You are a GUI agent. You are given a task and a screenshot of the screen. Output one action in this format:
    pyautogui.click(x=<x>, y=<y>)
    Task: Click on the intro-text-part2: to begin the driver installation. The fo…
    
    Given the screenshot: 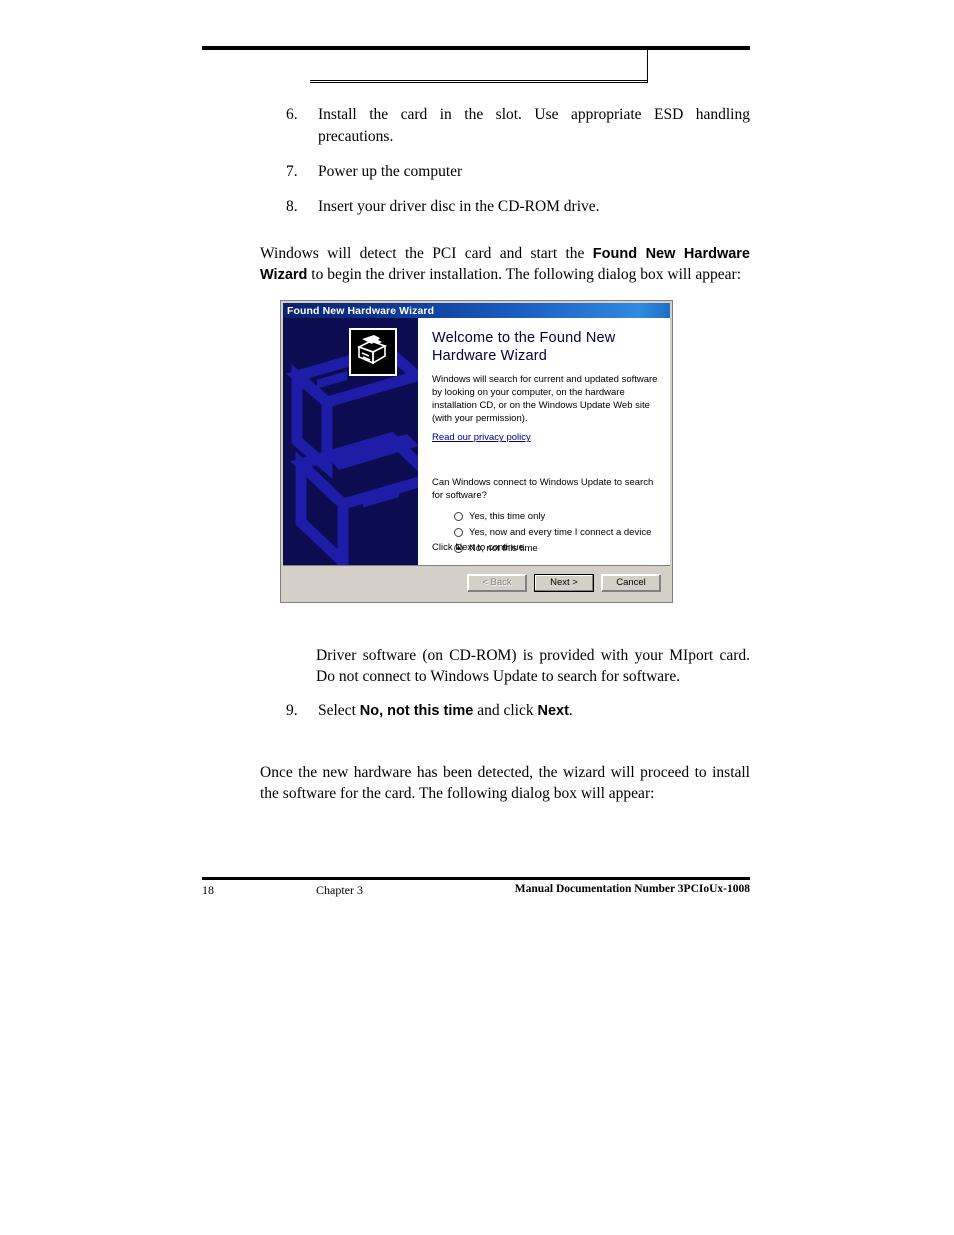 What is the action you would take?
    pyautogui.click(x=524, y=275)
    